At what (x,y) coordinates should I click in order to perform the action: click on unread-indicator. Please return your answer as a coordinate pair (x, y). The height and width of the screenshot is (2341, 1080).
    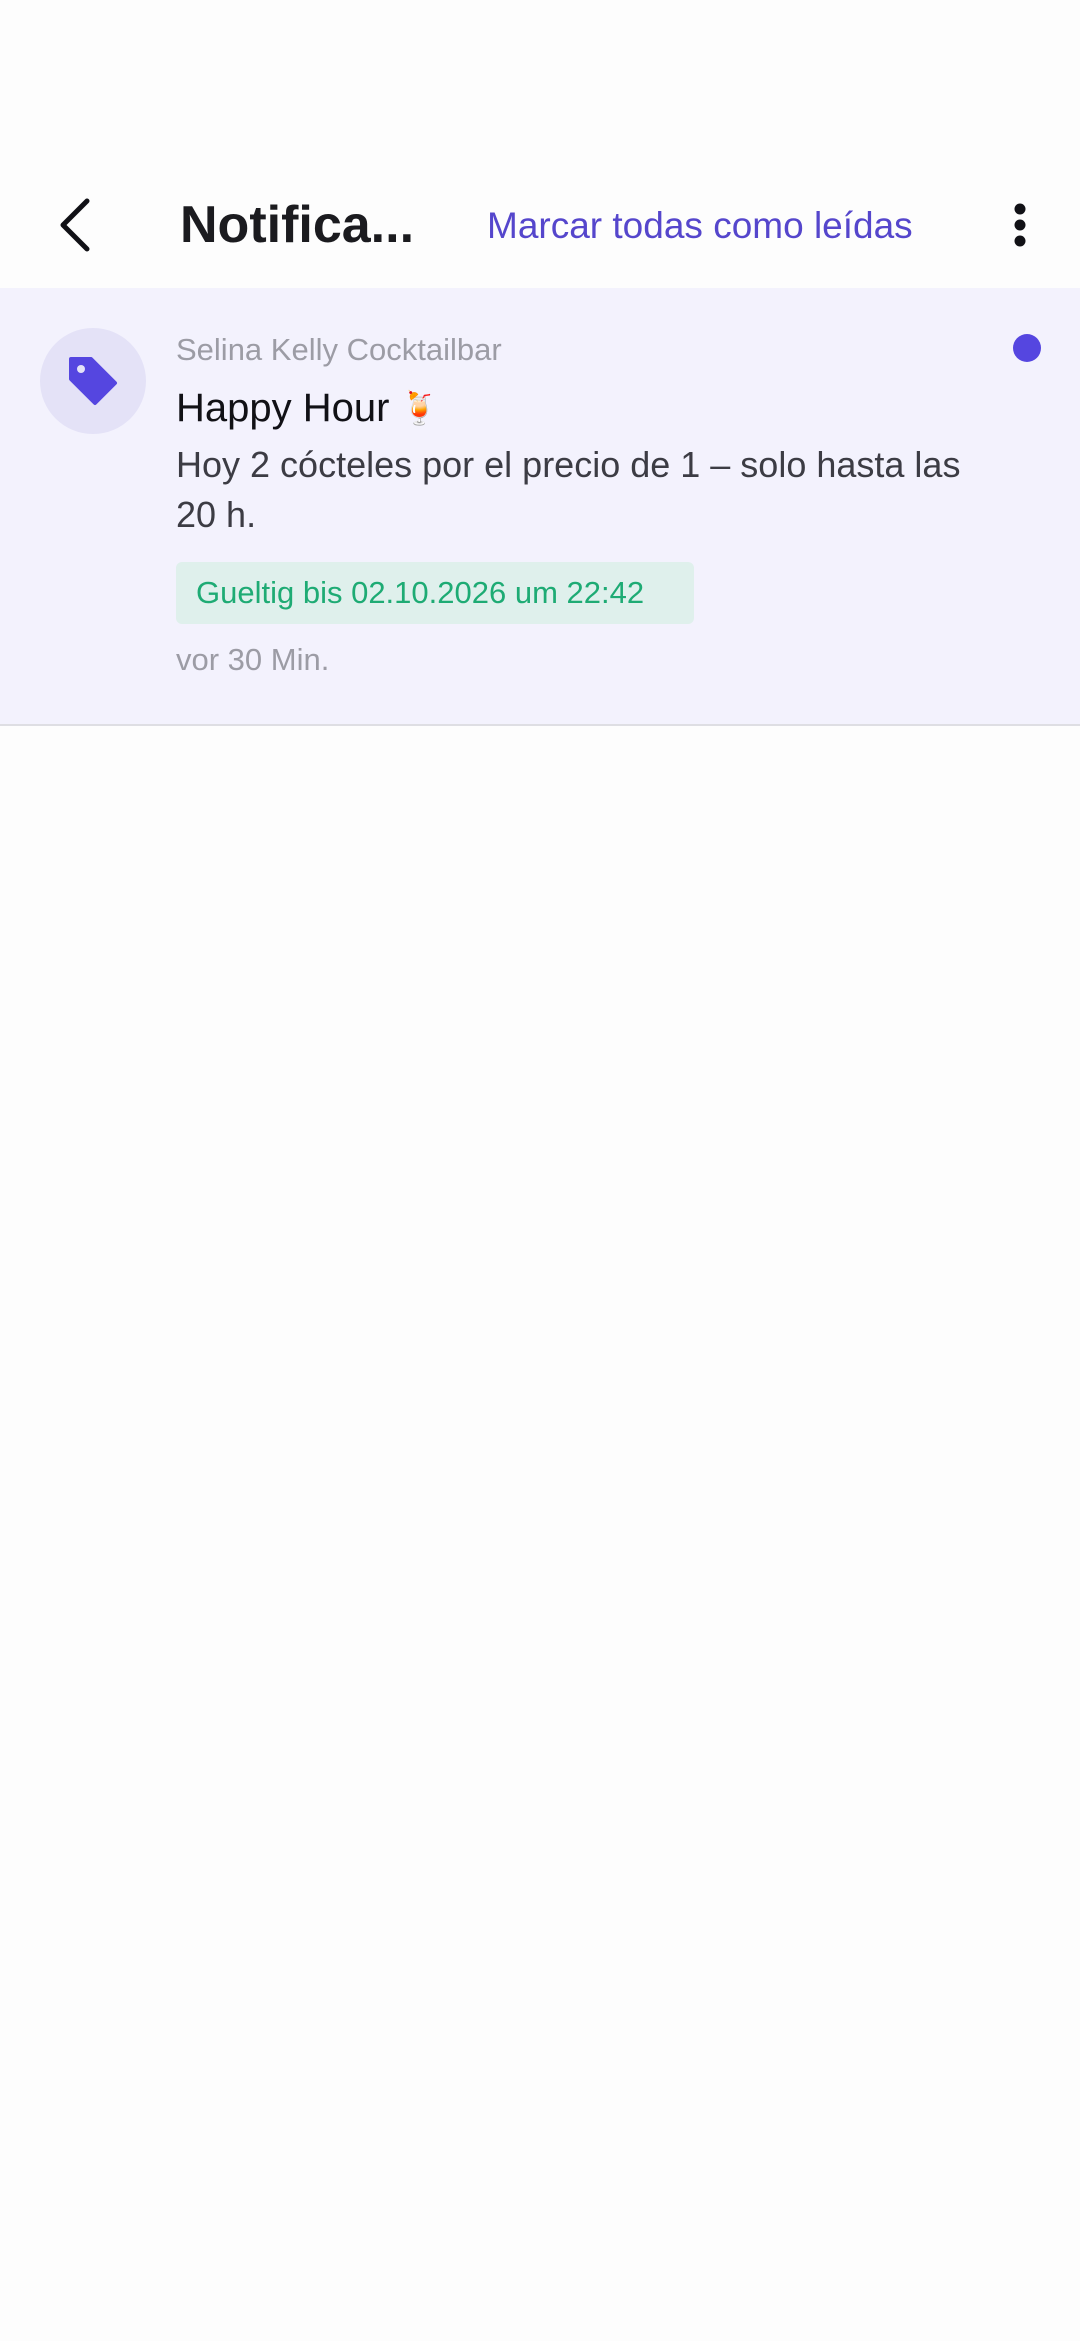
    Looking at the image, I should click on (1027, 348).